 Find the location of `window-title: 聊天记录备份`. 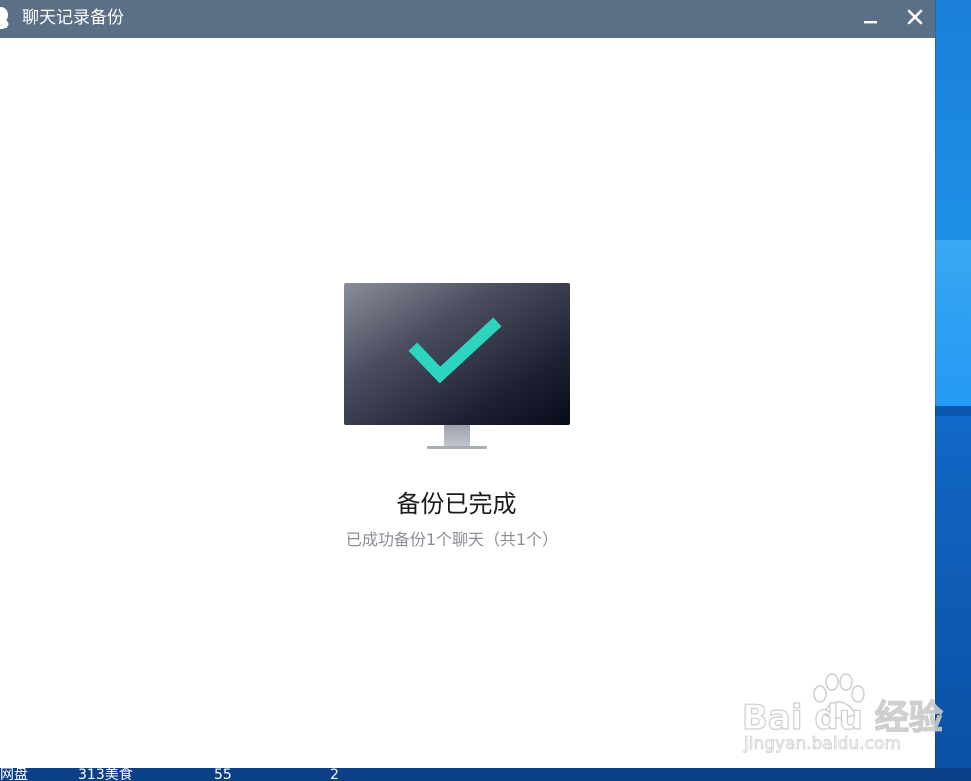

window-title: 聊天记录备份 is located at coordinates (73, 18).